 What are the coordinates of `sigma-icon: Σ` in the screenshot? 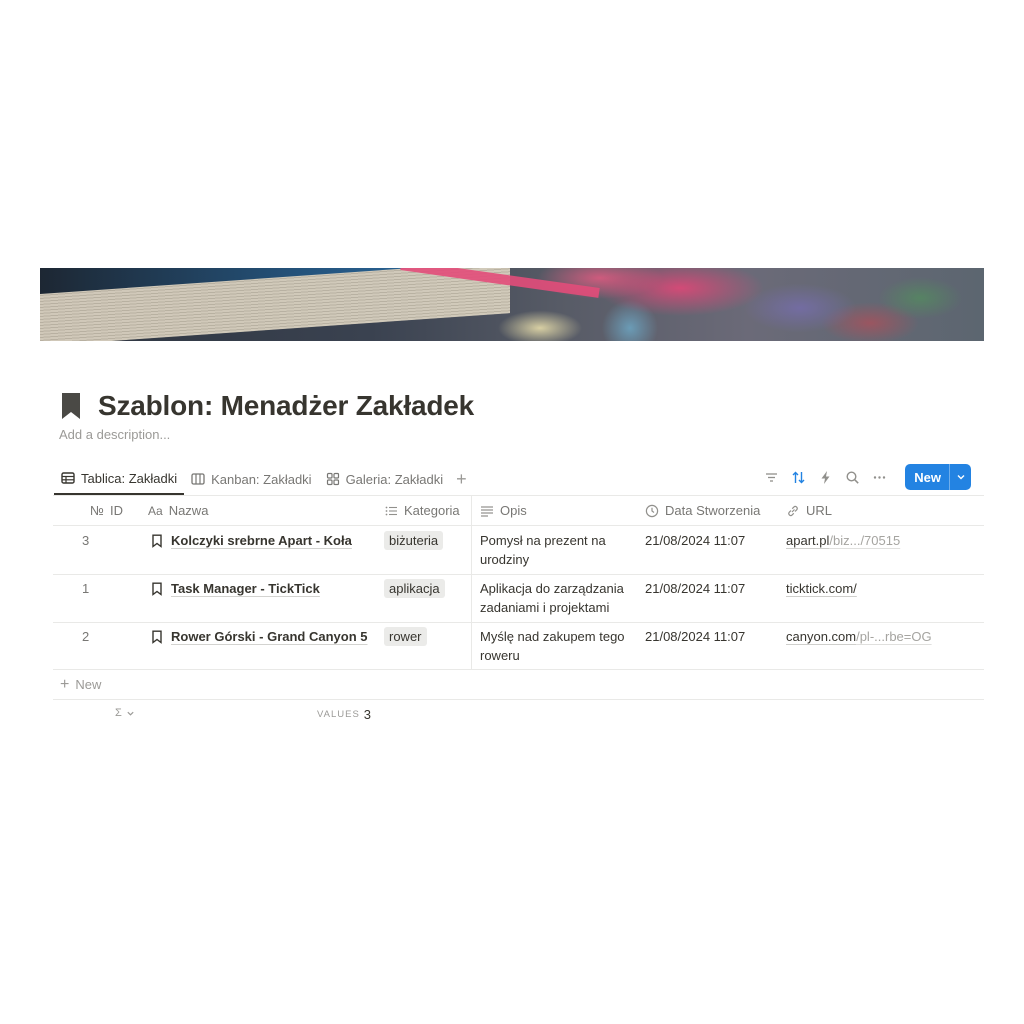 It's located at (118, 713).